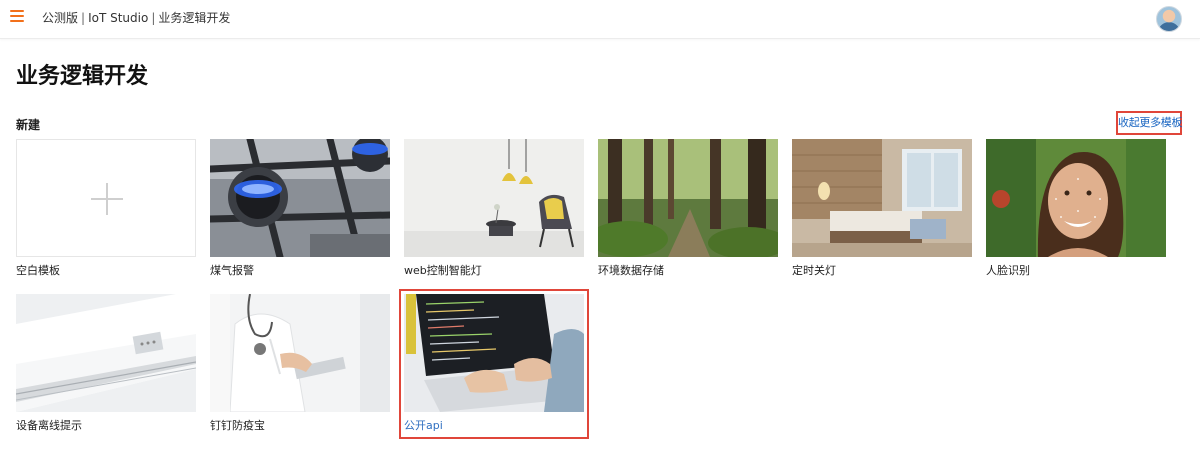 This screenshot has height=461, width=1200. Describe the element at coordinates (494, 198) in the screenshot. I see `pendant-lamp-room-photo` at that location.